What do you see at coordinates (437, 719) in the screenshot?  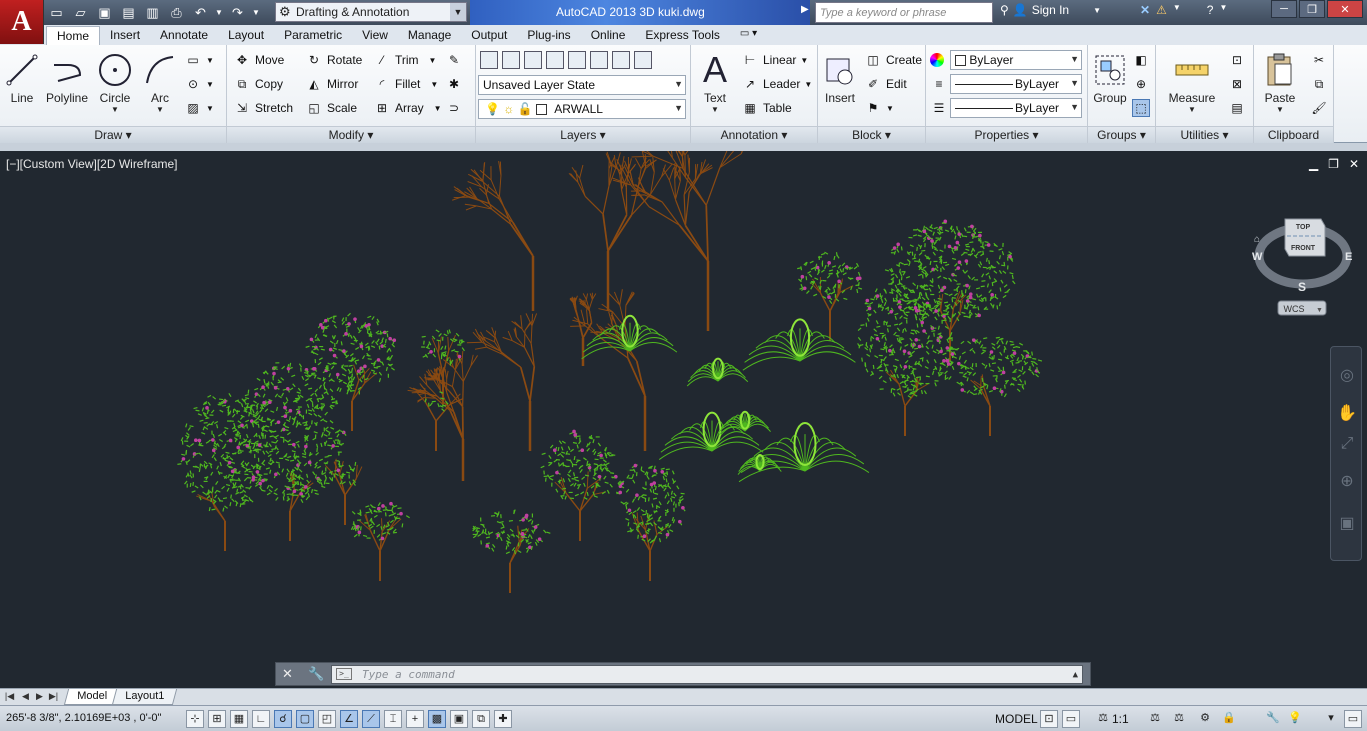 I see `transparency-icon: ▩` at bounding box center [437, 719].